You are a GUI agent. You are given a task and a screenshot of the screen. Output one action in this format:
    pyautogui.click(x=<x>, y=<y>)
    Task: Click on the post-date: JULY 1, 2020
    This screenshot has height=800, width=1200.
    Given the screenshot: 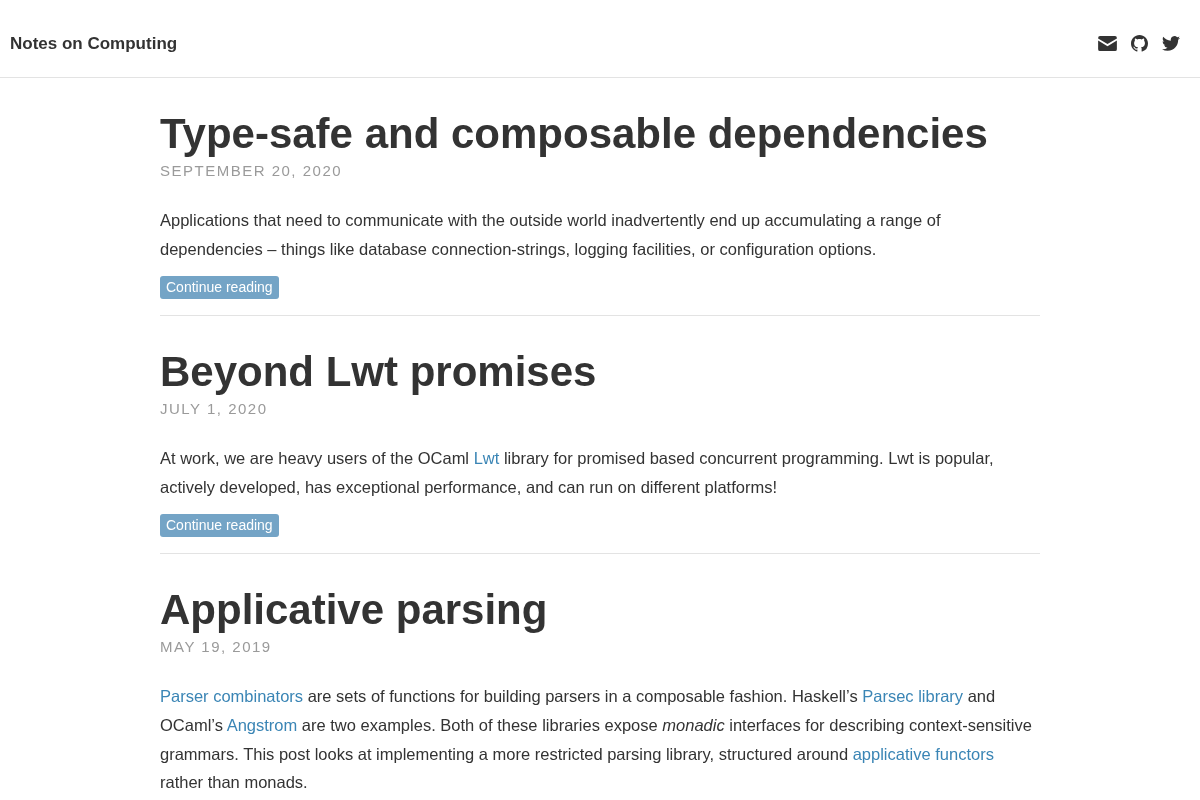 What is the action you would take?
    pyautogui.click(x=214, y=409)
    